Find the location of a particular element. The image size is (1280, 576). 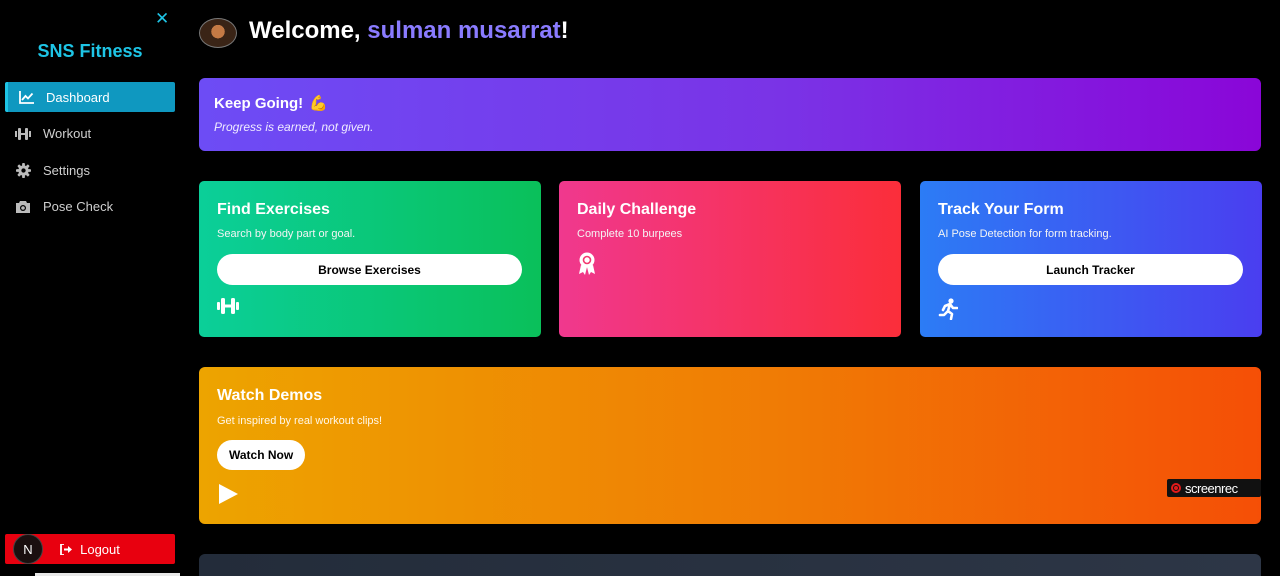

sidebar-item-label: Settings is located at coordinates (66, 170).